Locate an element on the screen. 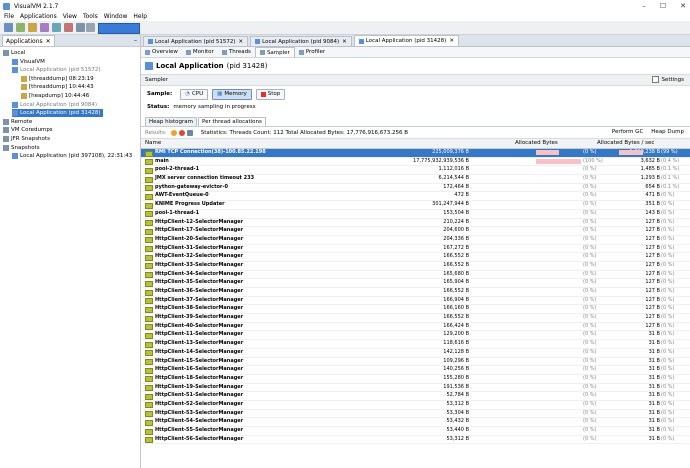  column-allocated-bytes-per-sec: Allocated Bytes / sec is located at coordinates (625, 143).